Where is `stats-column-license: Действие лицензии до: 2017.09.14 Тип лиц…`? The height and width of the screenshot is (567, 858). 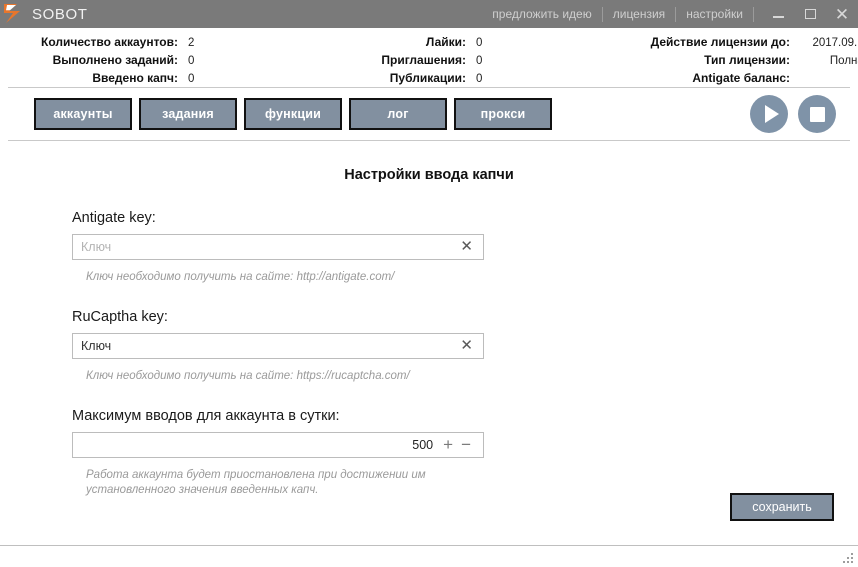 stats-column-license: Действие лицензии до: 2017.09.14 Тип лиц… is located at coordinates (744, 60).